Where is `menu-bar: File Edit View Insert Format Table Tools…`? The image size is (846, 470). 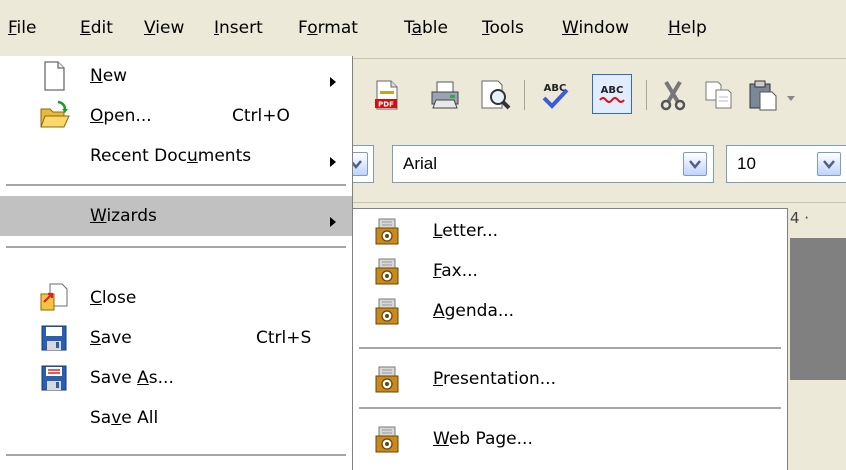
menu-bar: File Edit View Insert Format Table Tools… is located at coordinates (423, 29).